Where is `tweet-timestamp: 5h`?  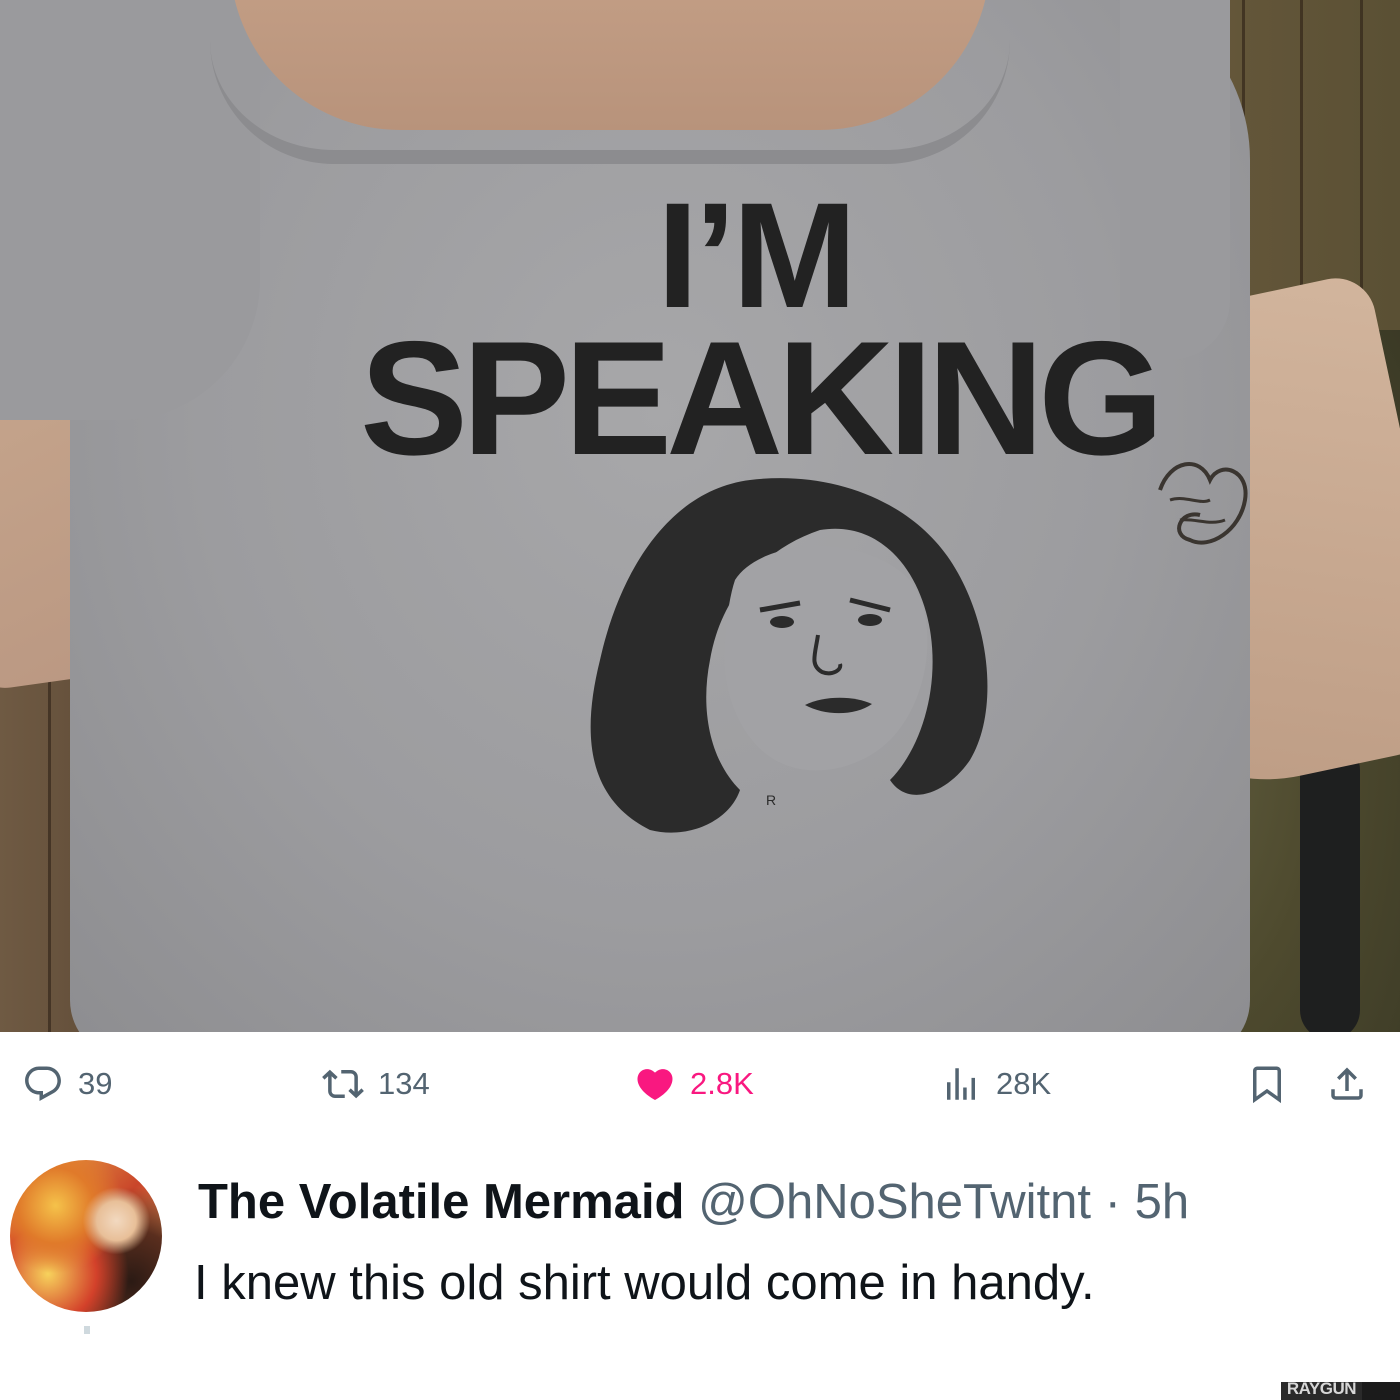 tweet-timestamp: 5h is located at coordinates (1162, 1202).